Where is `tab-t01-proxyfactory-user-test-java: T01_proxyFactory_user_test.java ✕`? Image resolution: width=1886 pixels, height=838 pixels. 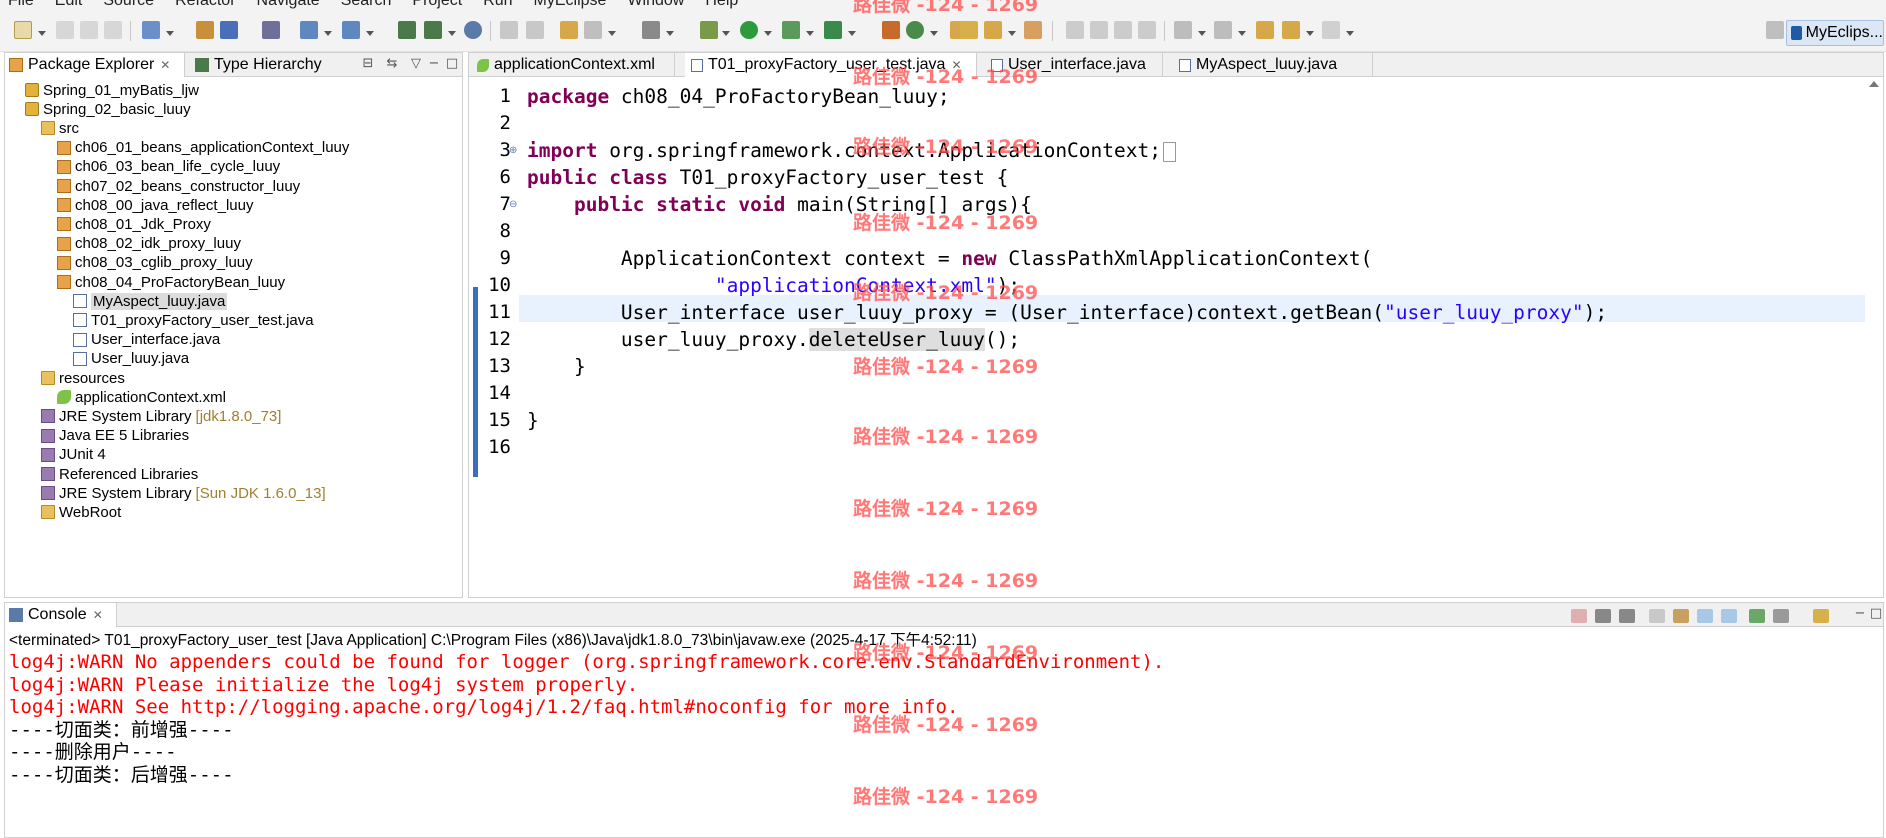
tab-t01-proxyfactory-user-test-java: T01_proxyFactory_user_test.java ✕ is located at coordinates (831, 65).